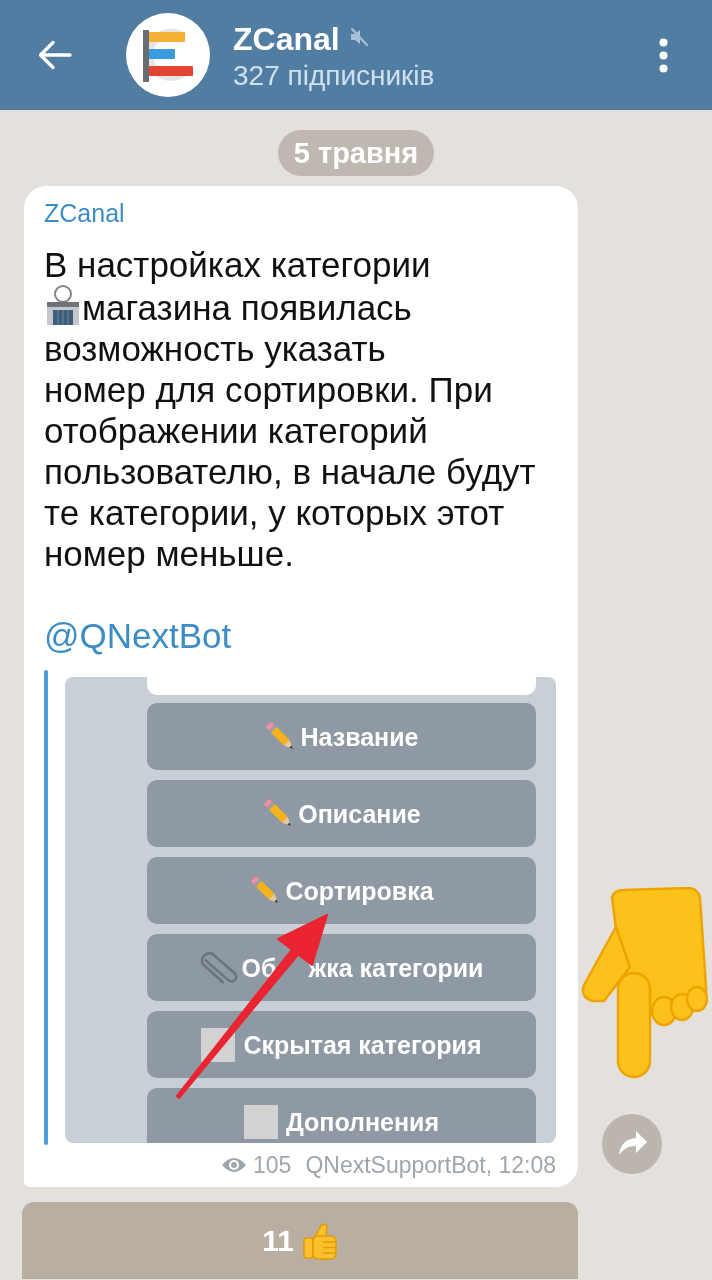 This screenshot has height=1280, width=712. I want to click on square-icon, so click(260, 1121).